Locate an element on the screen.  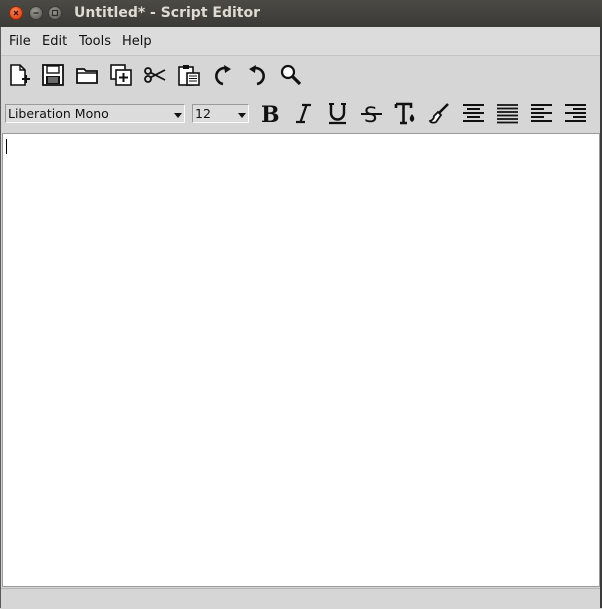
new-file-icon is located at coordinates (20, 75).